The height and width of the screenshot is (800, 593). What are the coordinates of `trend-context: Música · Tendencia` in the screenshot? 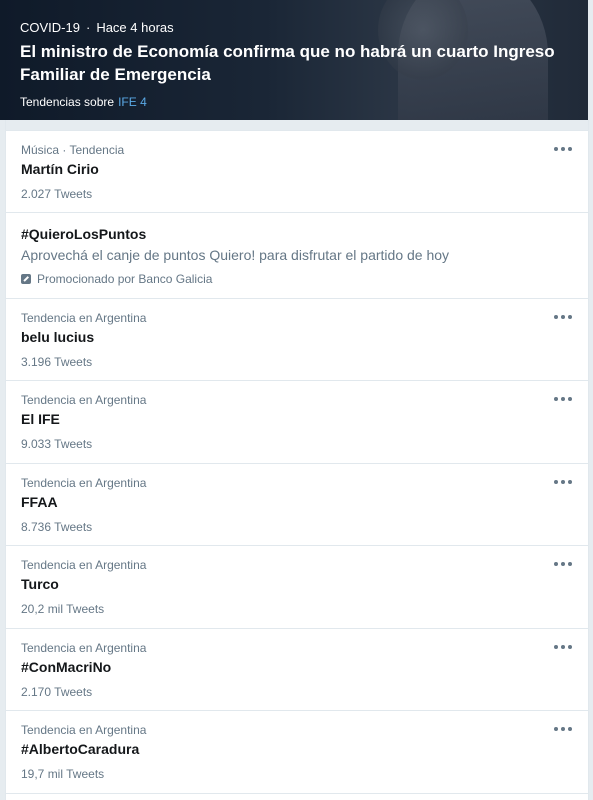 It's located at (73, 150).